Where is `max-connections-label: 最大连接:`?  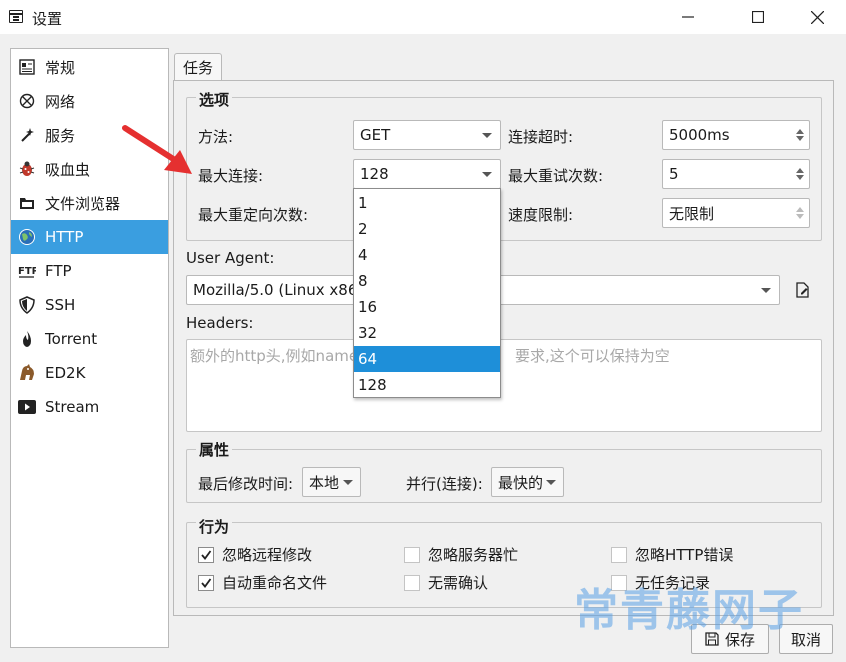
max-connections-label: 最大连接: is located at coordinates (231, 176).